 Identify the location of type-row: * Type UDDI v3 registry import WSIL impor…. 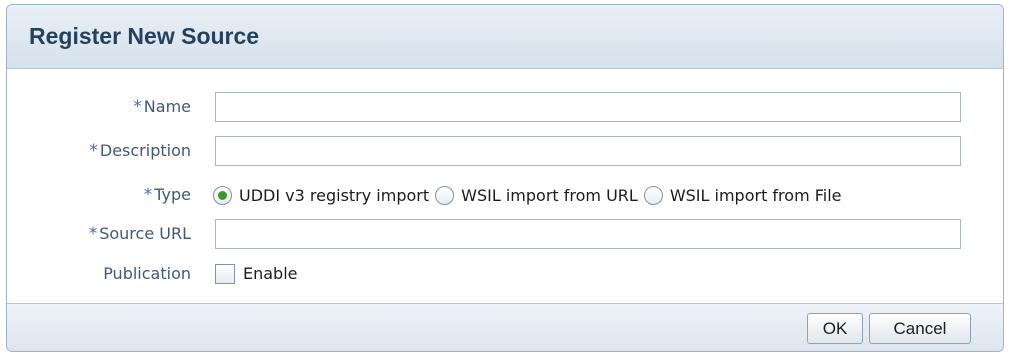
(502, 195).